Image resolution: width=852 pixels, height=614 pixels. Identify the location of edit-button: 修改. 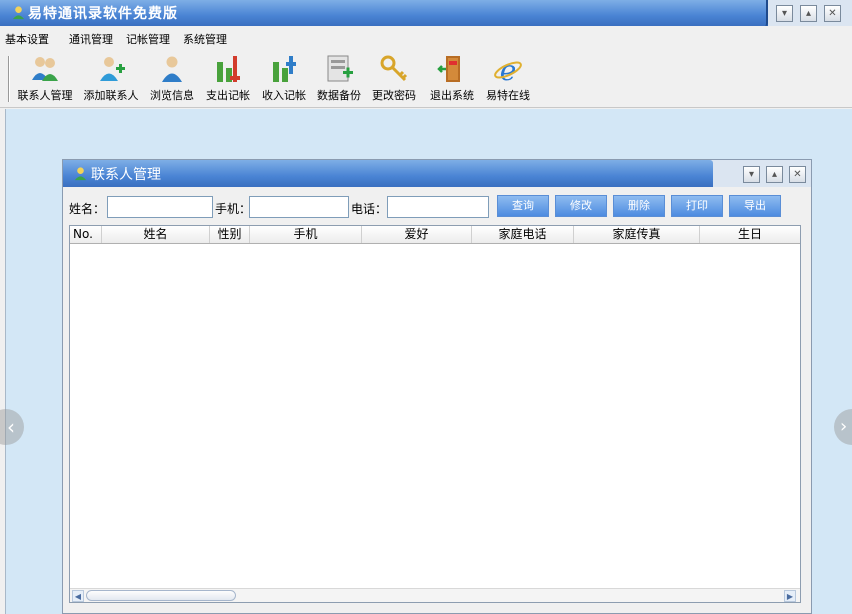
(581, 206).